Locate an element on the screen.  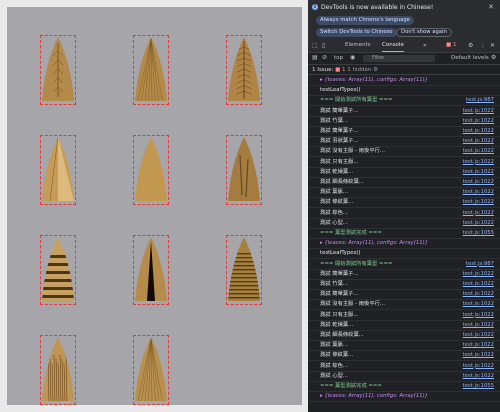
leaf-r1c1 is located at coordinates (58, 70).